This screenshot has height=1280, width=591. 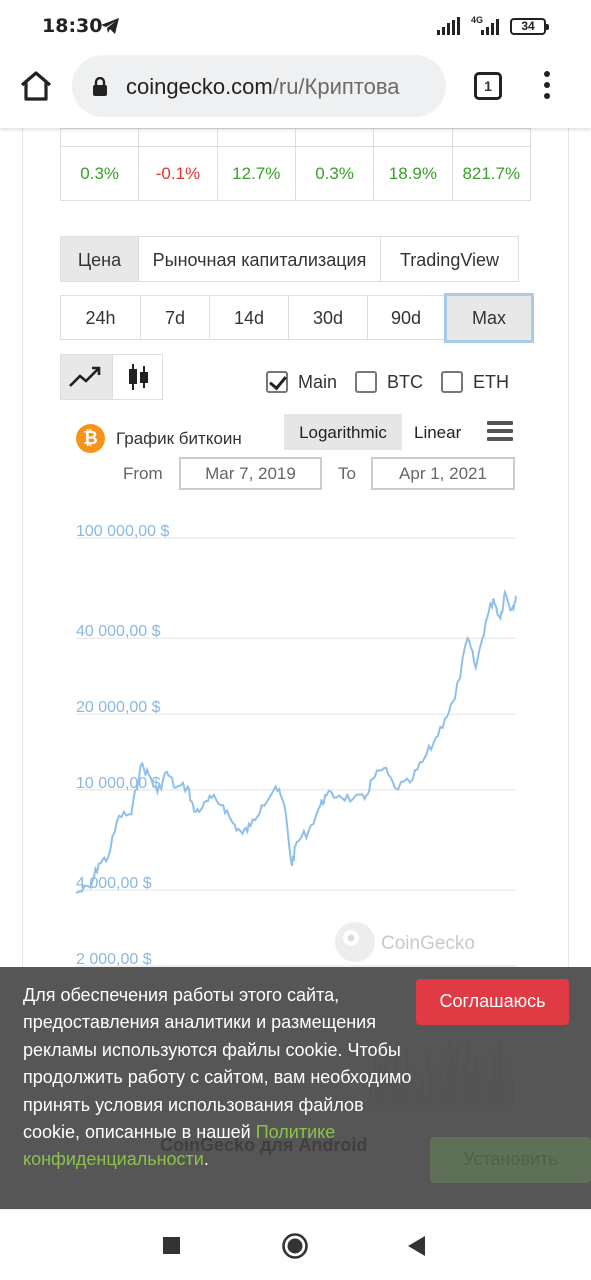 What do you see at coordinates (443, 473) in the screenshot?
I see `to-date-input: Apr 1, 2021` at bounding box center [443, 473].